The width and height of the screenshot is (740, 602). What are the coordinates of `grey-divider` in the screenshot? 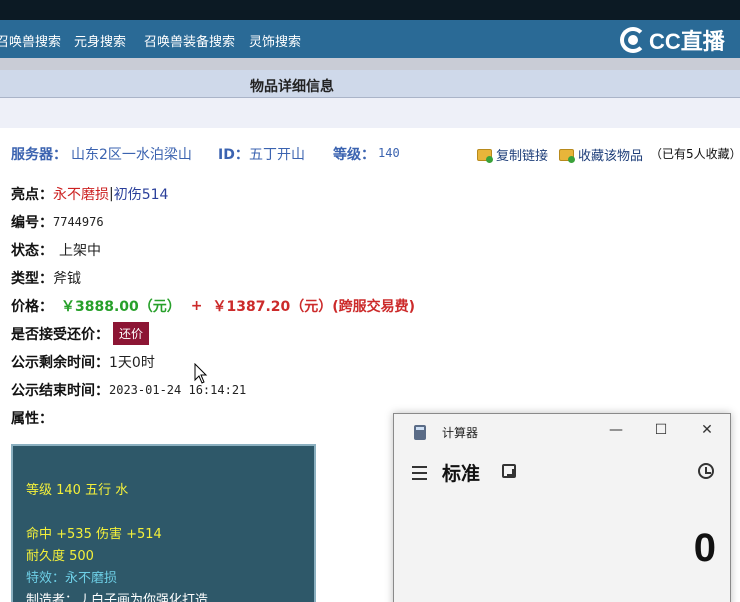 It's located at (370, 64).